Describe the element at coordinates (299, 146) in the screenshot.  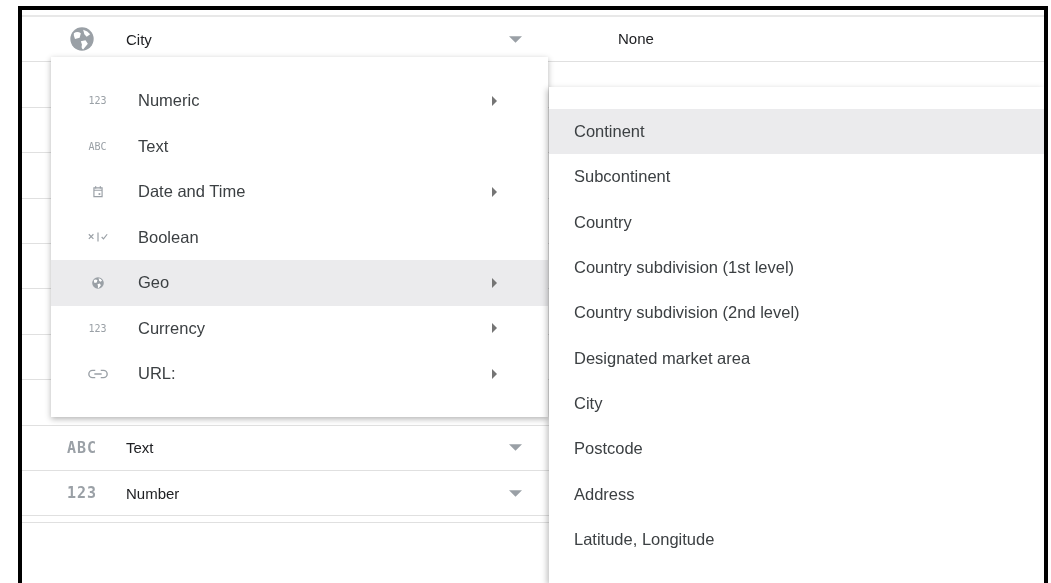
I see `menu-item: ABC Text` at that location.